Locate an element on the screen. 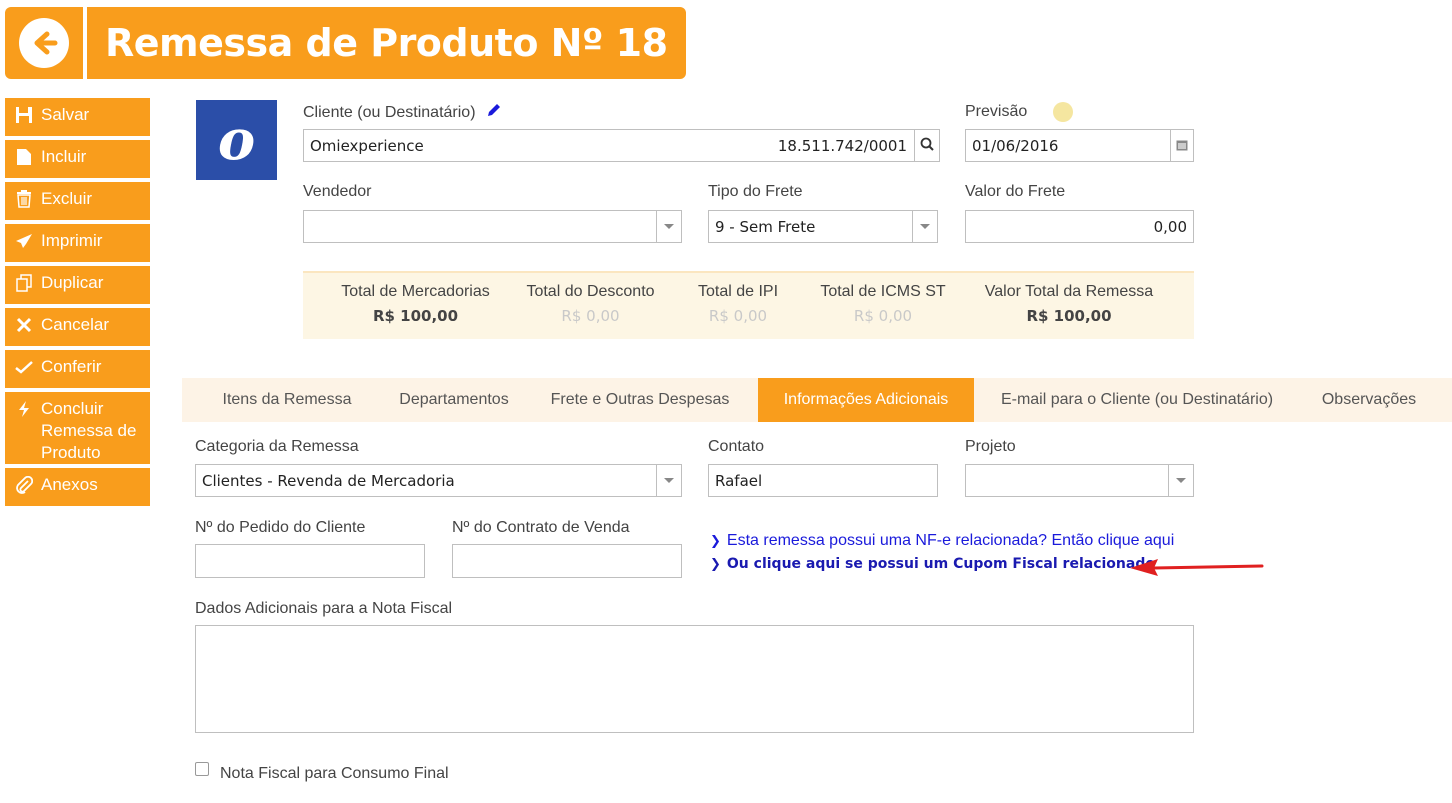  cliente-field: Omiexperience 18.511.742/0001 is located at coordinates (621, 145).